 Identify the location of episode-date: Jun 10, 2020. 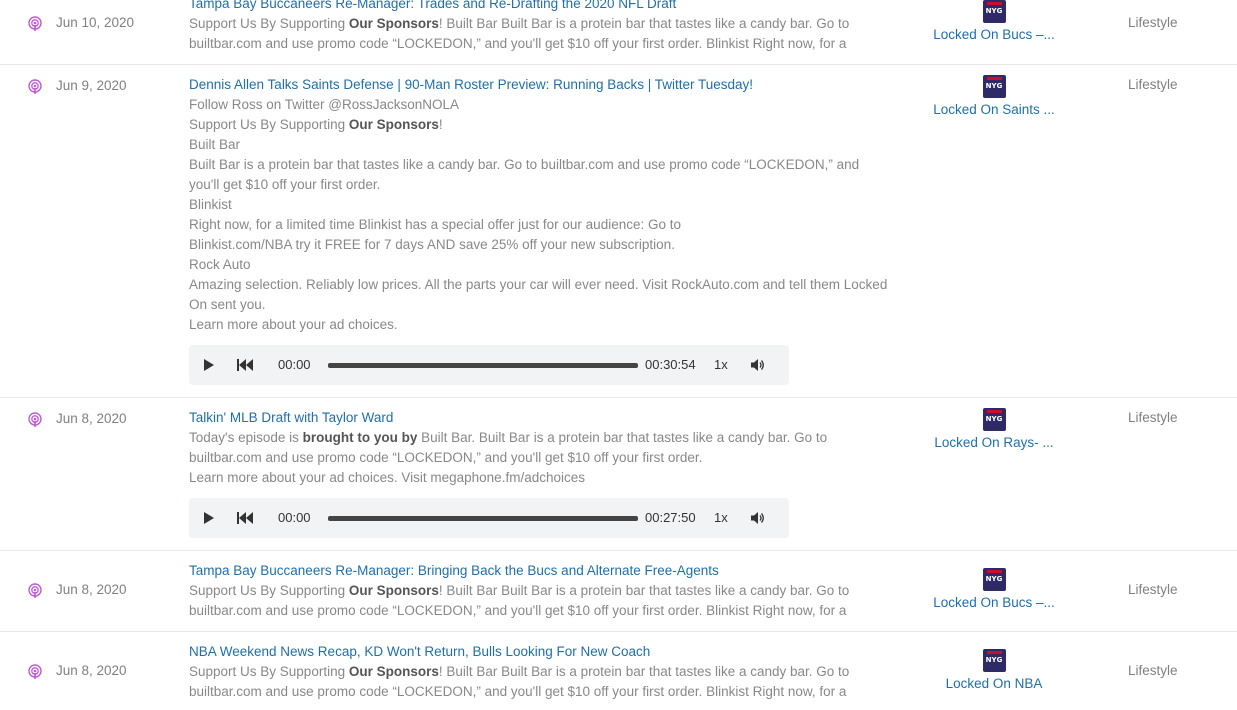
(95, 22).